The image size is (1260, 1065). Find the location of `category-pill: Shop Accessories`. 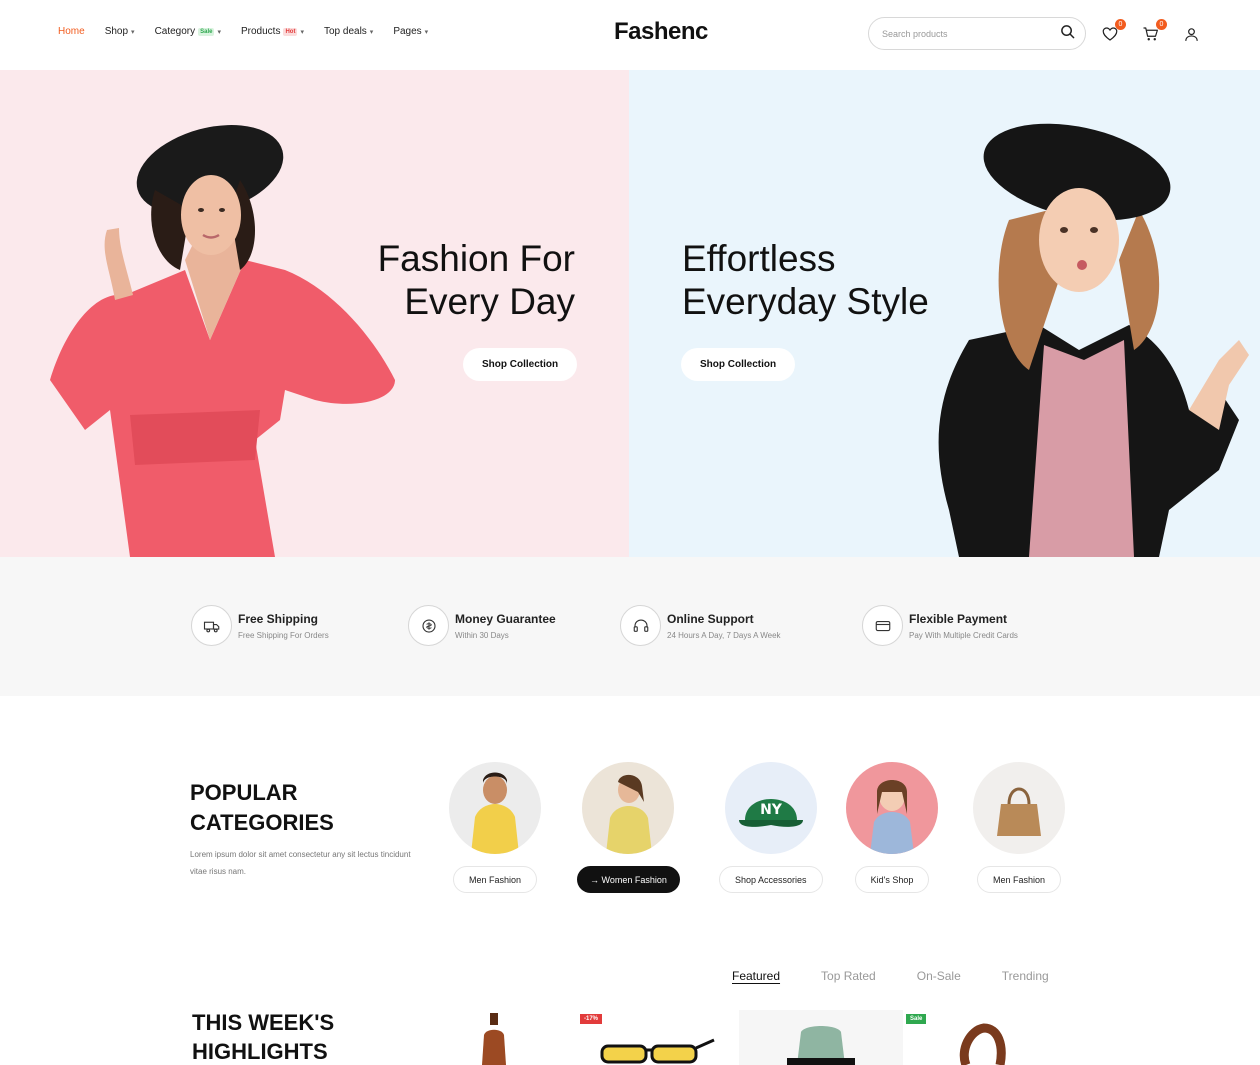

category-pill: Shop Accessories is located at coordinates (771, 879).